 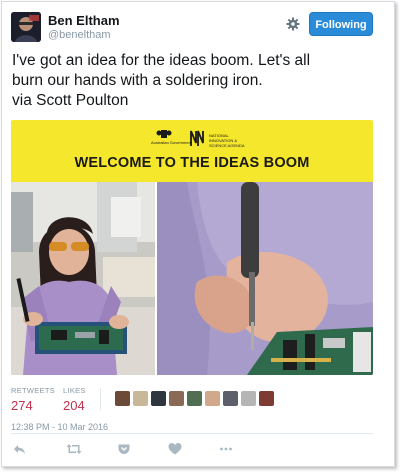 What do you see at coordinates (70, 100) in the screenshot?
I see `tweet-line-3: via Scott Poulton` at bounding box center [70, 100].